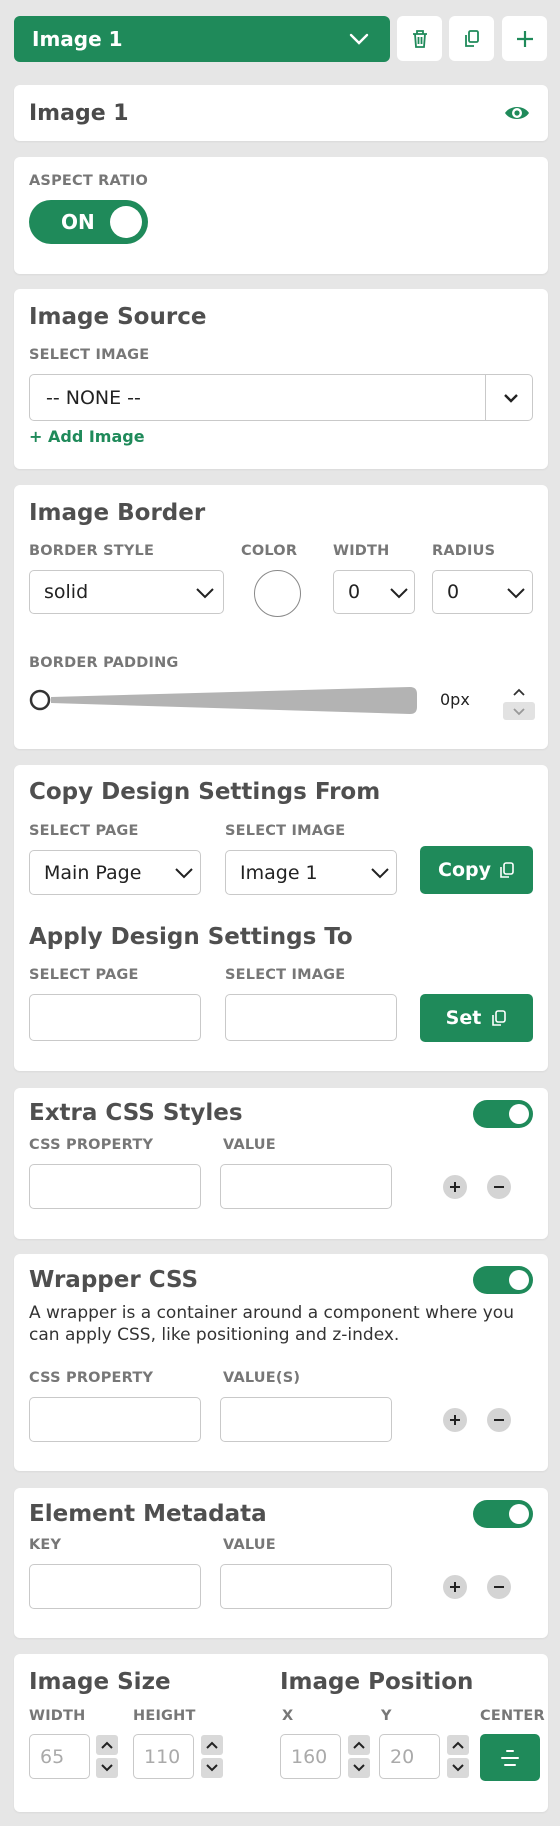 Image resolution: width=560 pixels, height=1826 pixels. What do you see at coordinates (148, 1514) in the screenshot?
I see `element-metadata-title: Element Metadata` at bounding box center [148, 1514].